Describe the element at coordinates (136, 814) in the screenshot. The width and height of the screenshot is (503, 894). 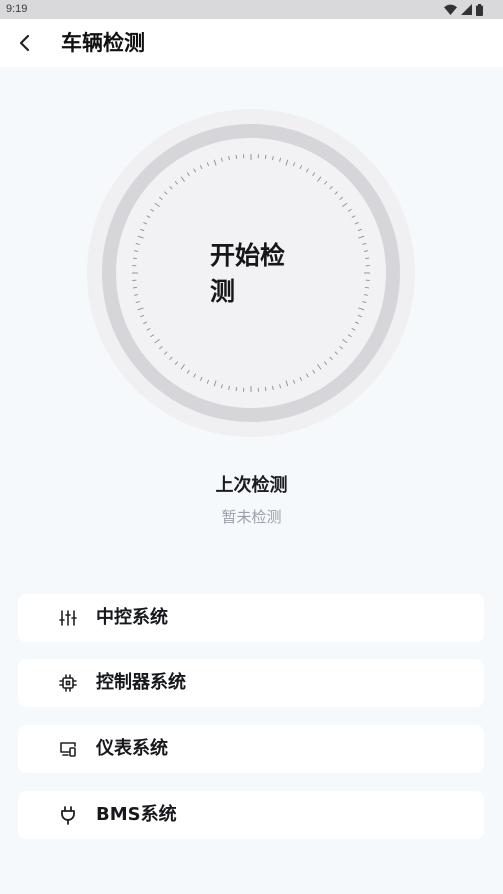
I see `system-card-label: BMS系统` at that location.